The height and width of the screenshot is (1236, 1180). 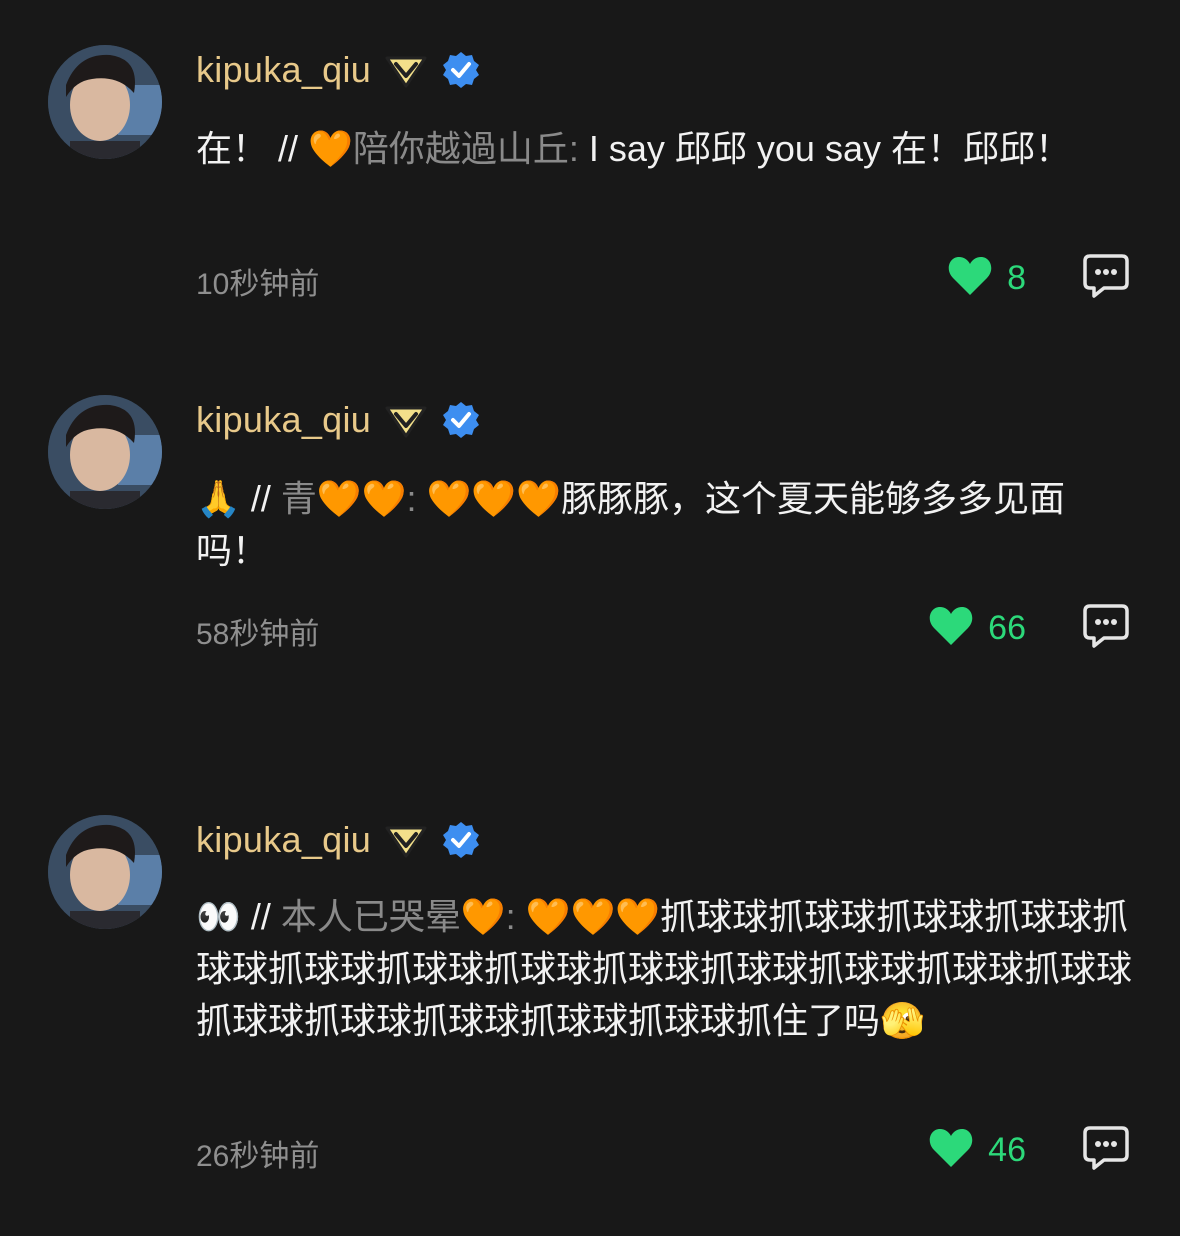 What do you see at coordinates (666, 628) in the screenshot?
I see `comment-meta: 58秒钟前 66` at bounding box center [666, 628].